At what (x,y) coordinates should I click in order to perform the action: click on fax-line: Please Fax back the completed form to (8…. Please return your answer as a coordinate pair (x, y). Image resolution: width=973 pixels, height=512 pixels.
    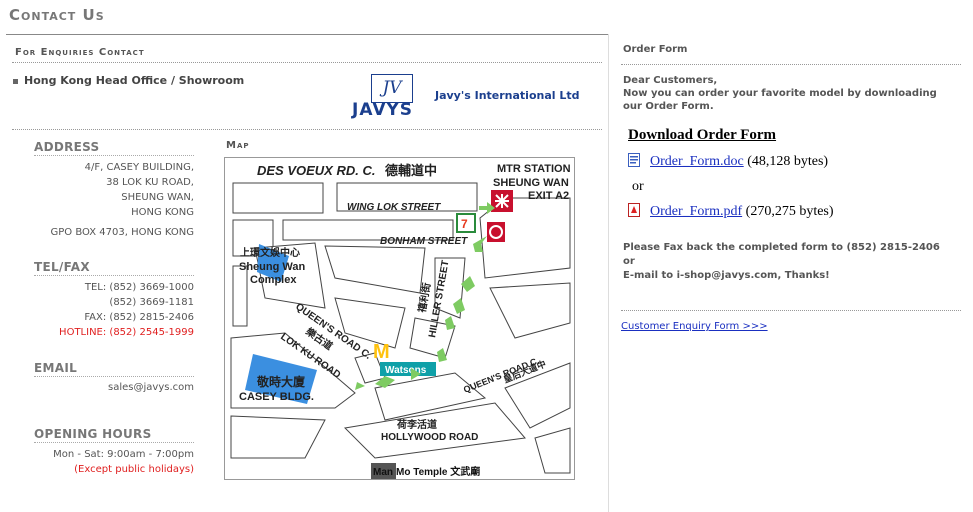
    Looking at the image, I should click on (781, 254).